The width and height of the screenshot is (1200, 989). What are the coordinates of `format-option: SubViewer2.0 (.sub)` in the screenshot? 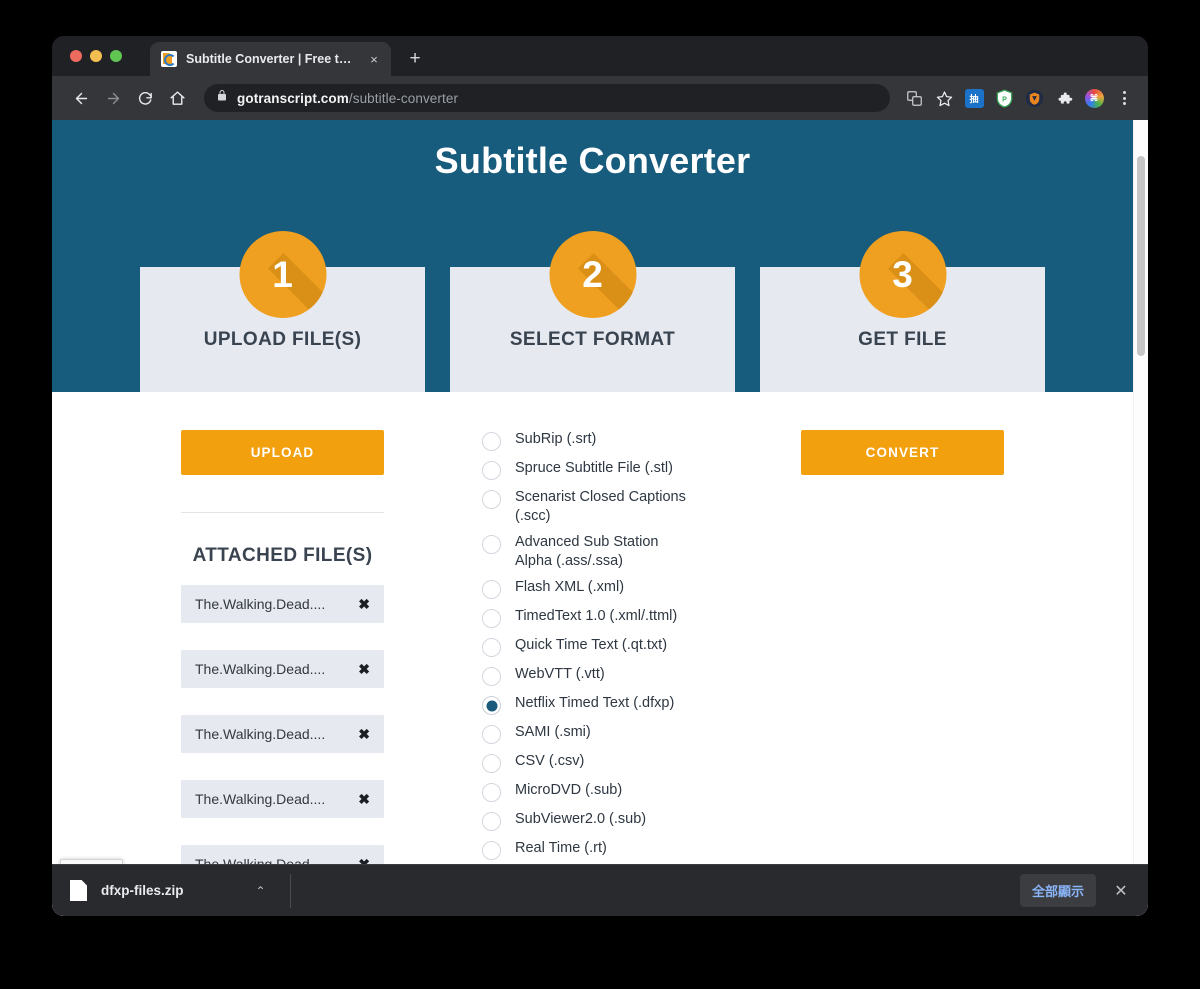 It's located at (597, 821).